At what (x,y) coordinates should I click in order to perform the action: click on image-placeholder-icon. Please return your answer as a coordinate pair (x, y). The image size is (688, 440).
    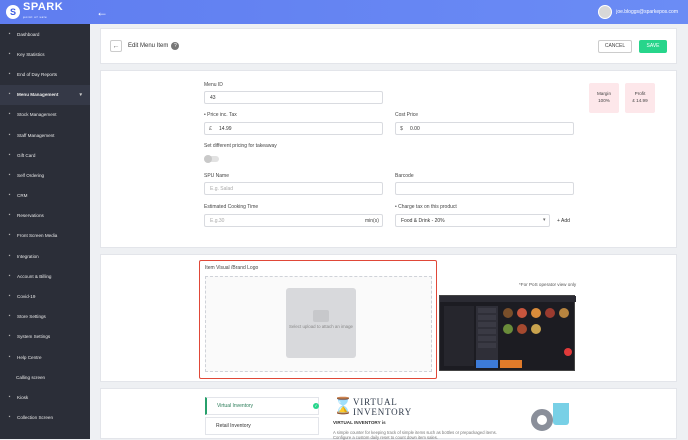
    Looking at the image, I should click on (321, 316).